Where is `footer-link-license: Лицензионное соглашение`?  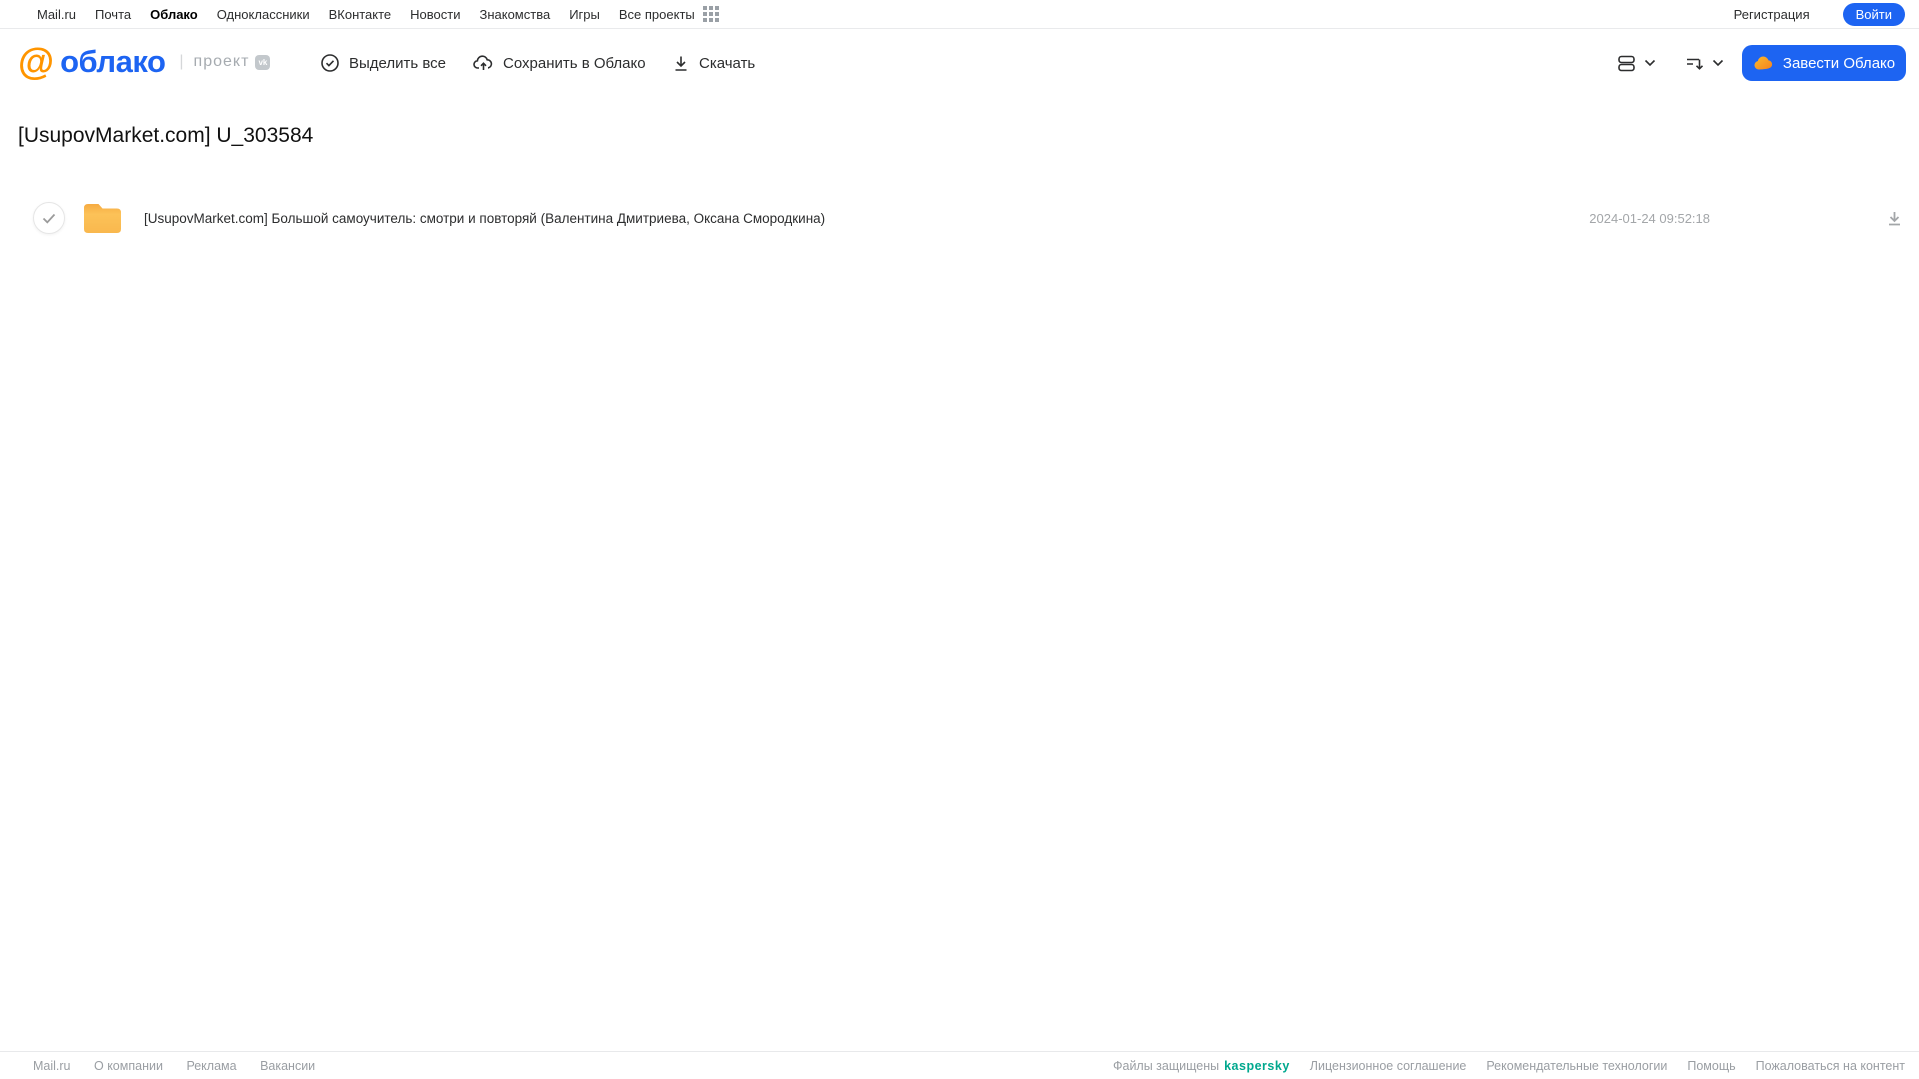 footer-link-license: Лицензионное соглашение is located at coordinates (1388, 1066).